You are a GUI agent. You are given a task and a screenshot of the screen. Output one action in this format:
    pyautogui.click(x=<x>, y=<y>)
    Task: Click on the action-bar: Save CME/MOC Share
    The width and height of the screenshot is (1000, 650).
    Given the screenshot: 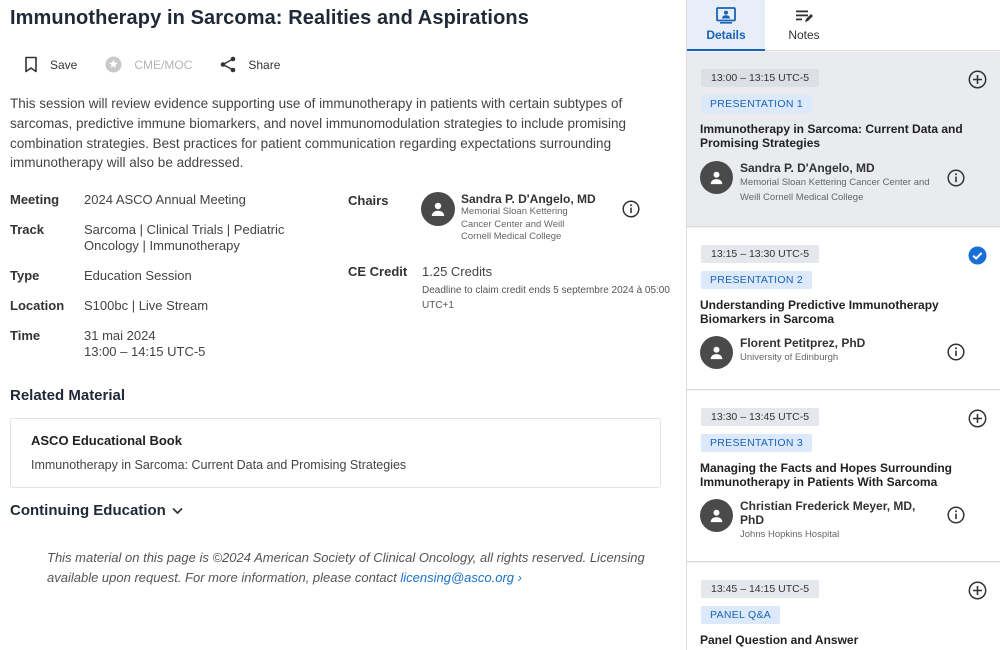 What is the action you would take?
    pyautogui.click(x=166, y=64)
    